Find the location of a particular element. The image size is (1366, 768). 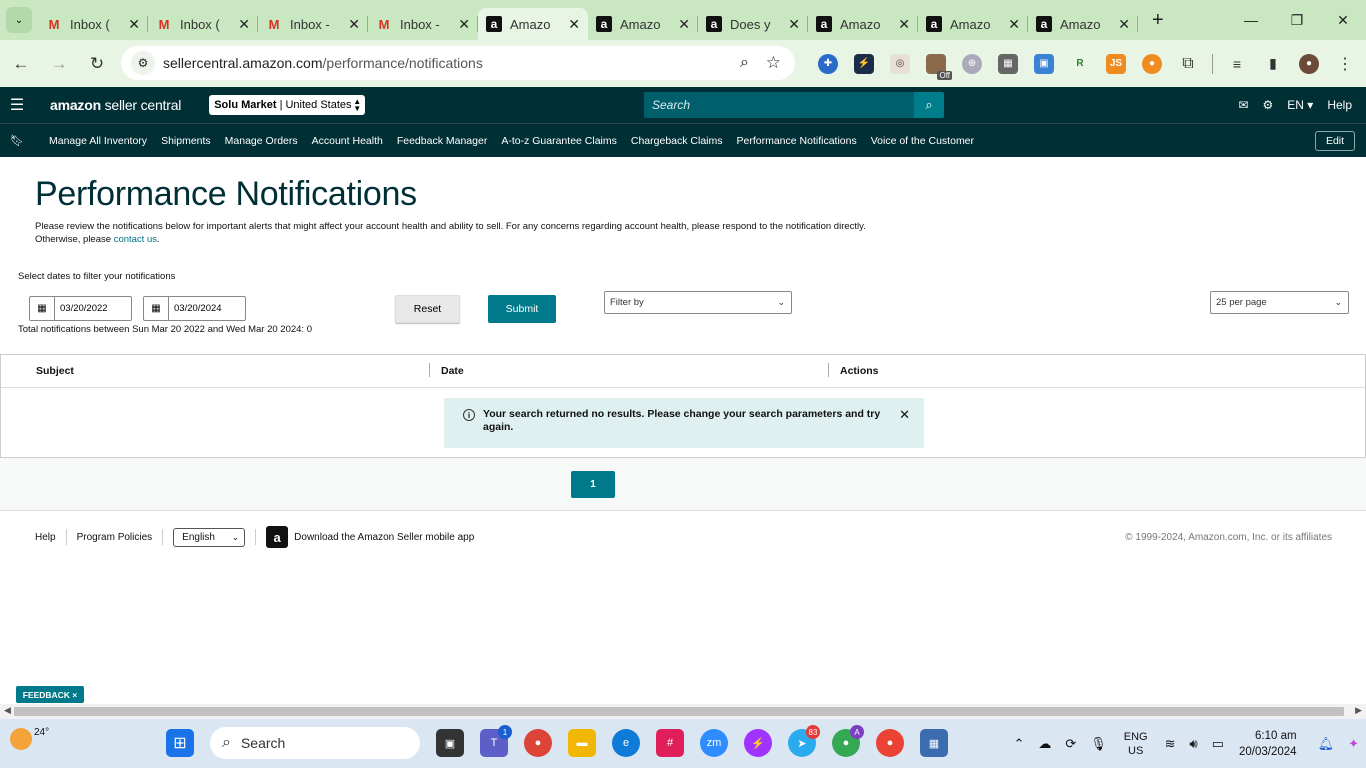

copilot-icon: ✦ is located at coordinates (1353, 744).